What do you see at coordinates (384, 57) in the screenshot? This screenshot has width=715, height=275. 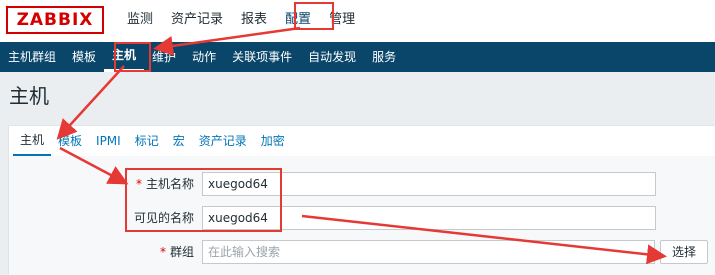 I see `submenu-services: 服务` at bounding box center [384, 57].